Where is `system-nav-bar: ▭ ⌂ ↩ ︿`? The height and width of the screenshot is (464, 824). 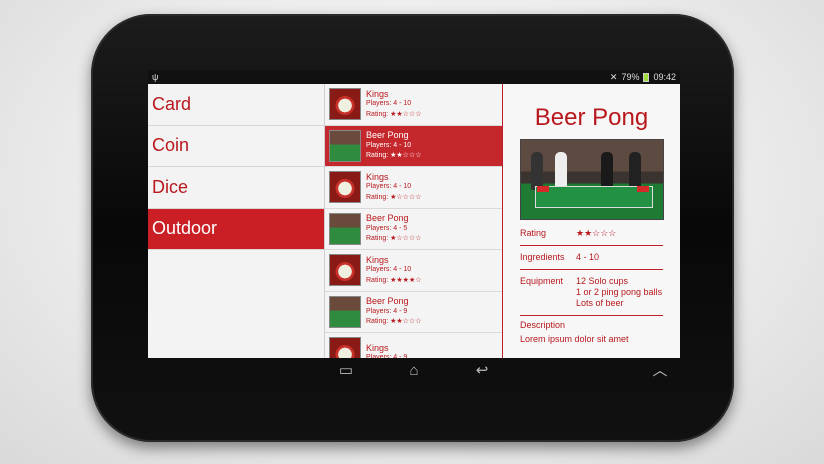
system-nav-bar: ▭ ⌂ ↩ ︿ is located at coordinates (414, 371).